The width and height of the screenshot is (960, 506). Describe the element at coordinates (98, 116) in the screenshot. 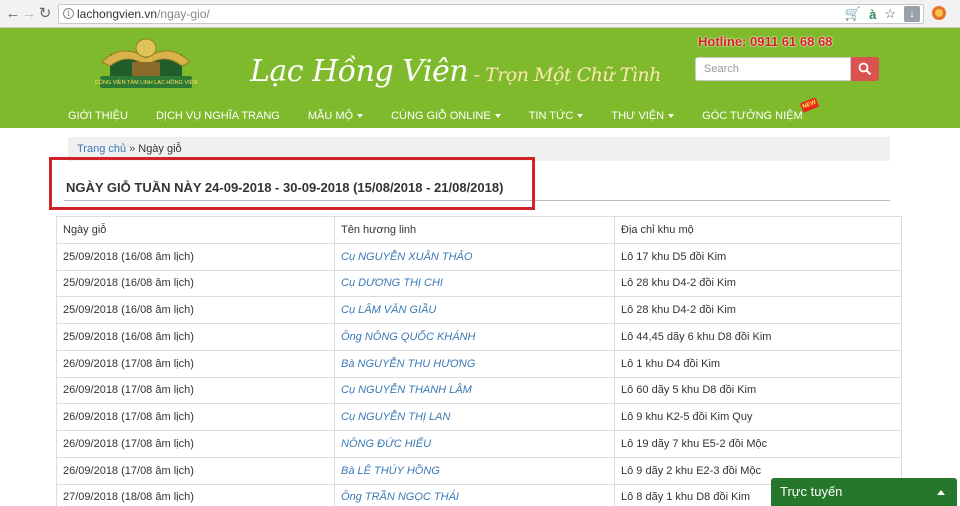

I see `nav-gioi-thieu: GIỚI THIỆU` at that location.